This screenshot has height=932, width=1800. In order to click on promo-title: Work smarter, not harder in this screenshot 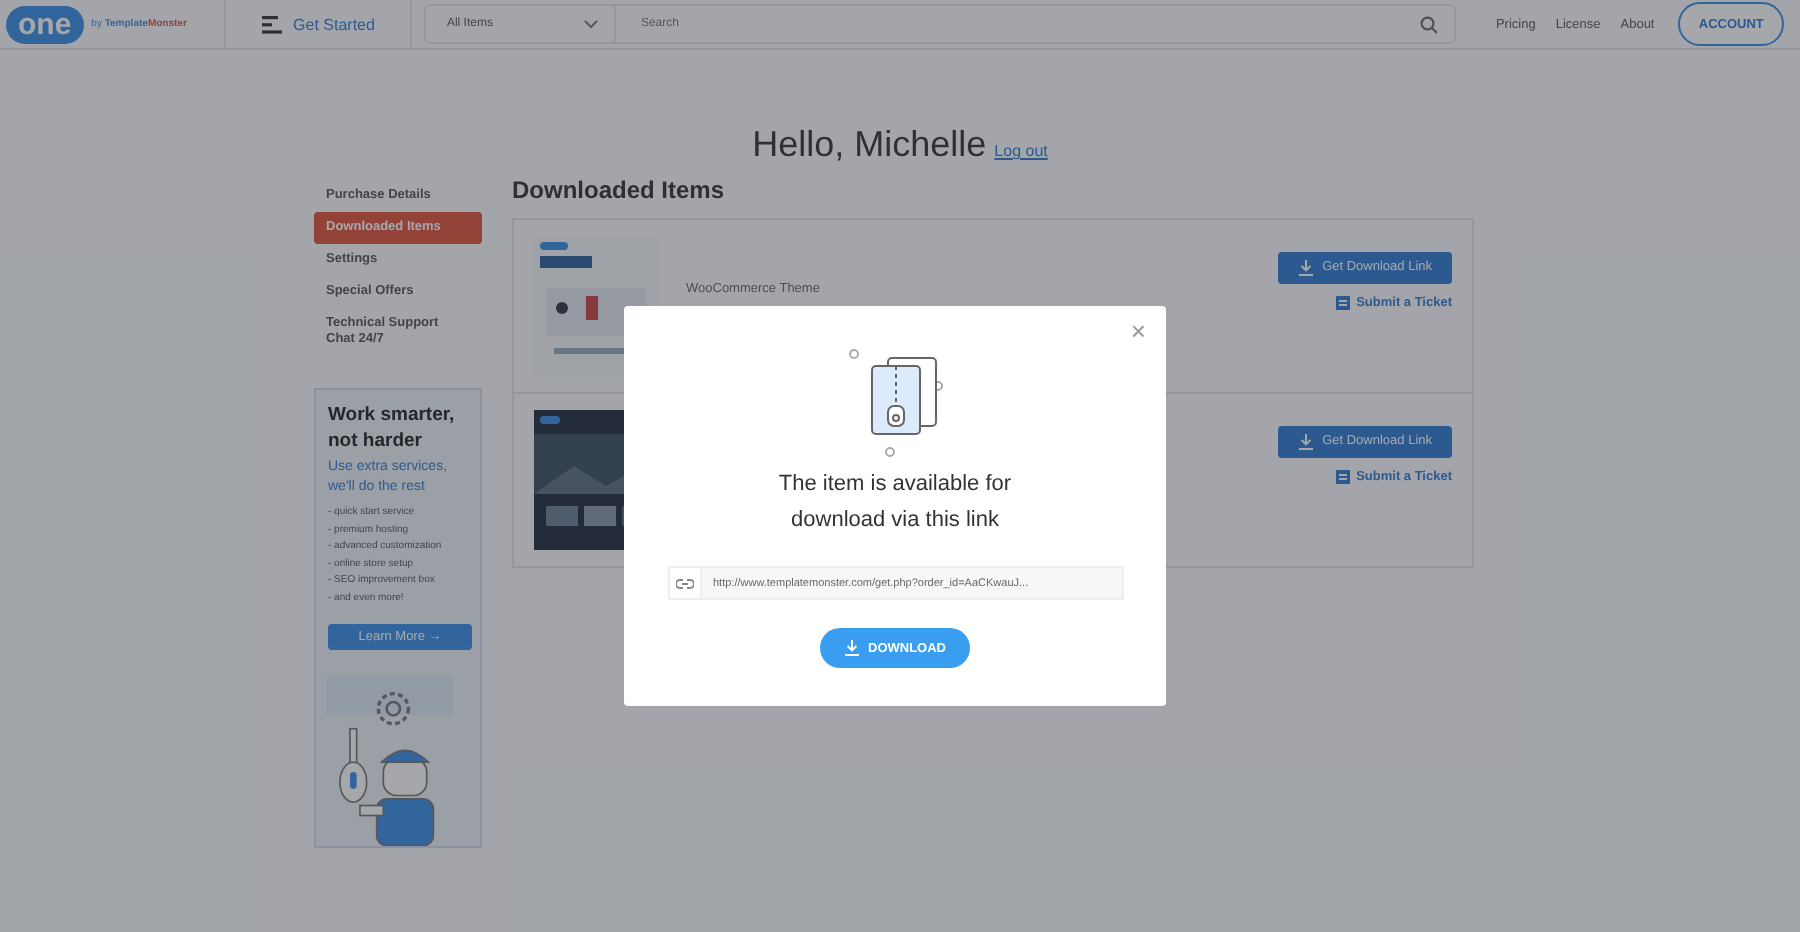, I will do `click(392, 428)`.